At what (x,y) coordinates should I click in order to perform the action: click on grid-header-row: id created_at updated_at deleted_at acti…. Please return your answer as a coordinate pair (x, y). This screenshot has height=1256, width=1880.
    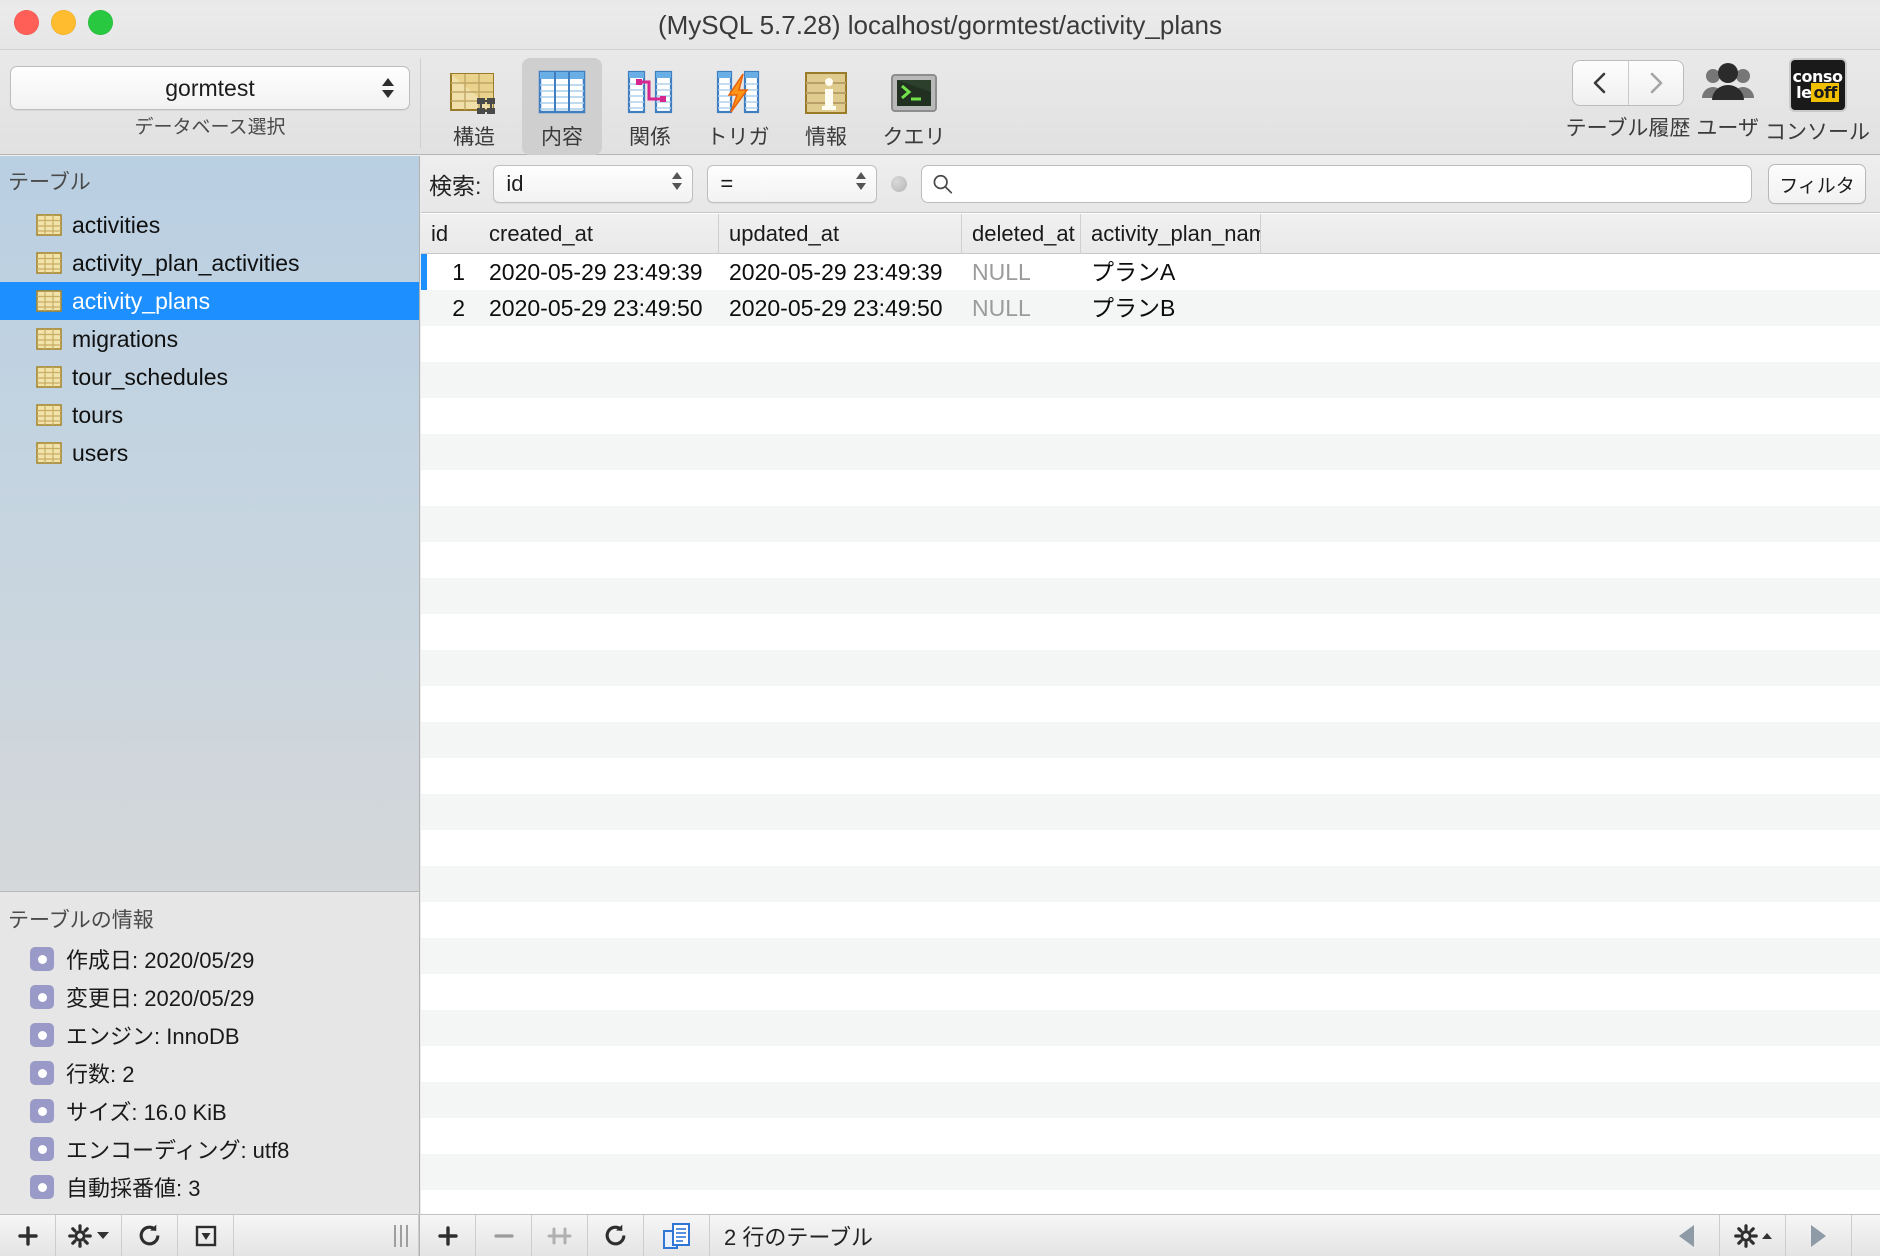
    Looking at the image, I should click on (1150, 234).